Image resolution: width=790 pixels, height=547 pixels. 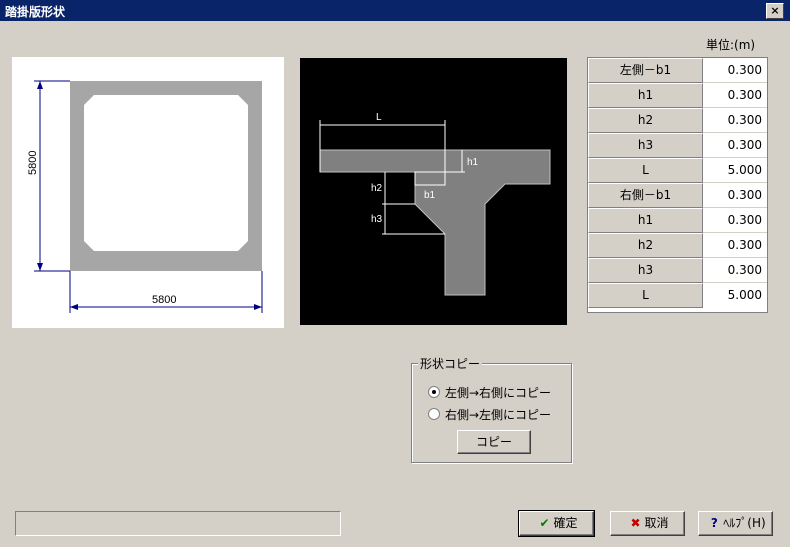 I want to click on status-field, so click(x=178, y=523).